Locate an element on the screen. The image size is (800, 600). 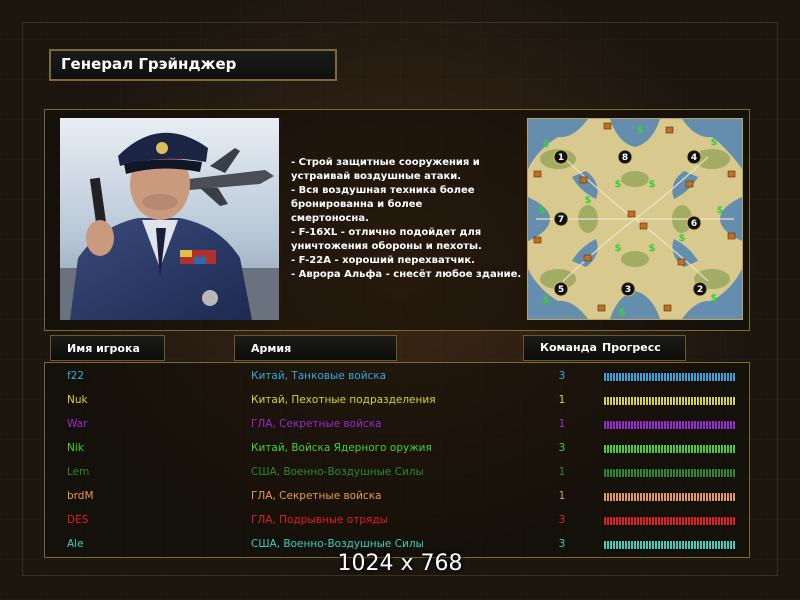
player-name: Ale is located at coordinates (75, 544).